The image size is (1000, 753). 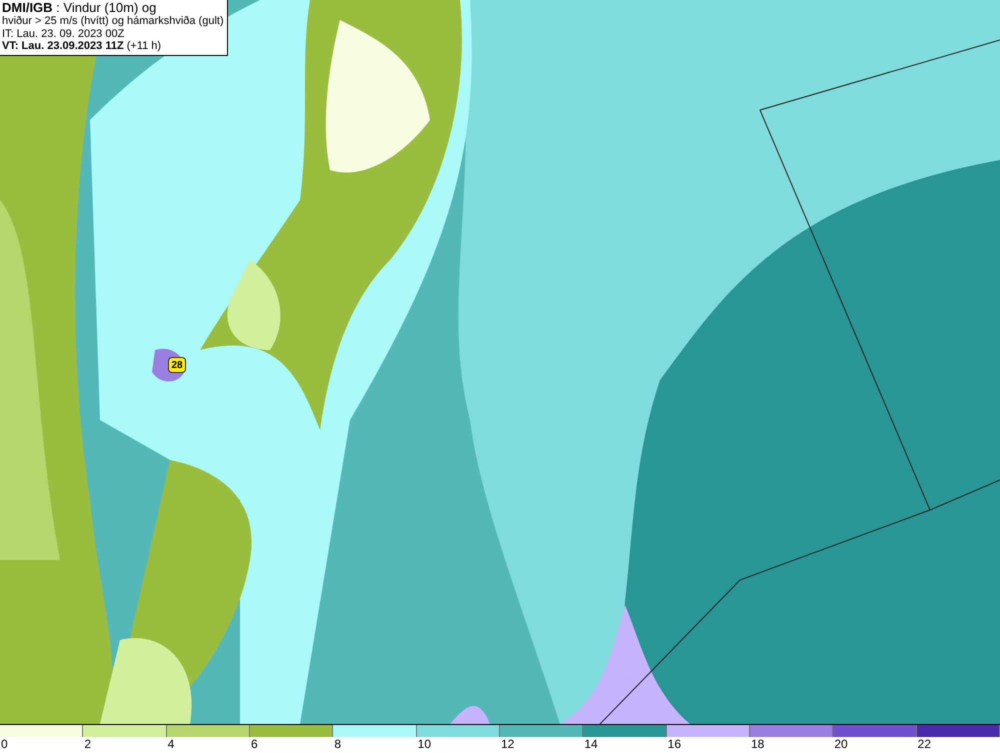 What do you see at coordinates (674, 744) in the screenshot?
I see `legend-tick-label: 16` at bounding box center [674, 744].